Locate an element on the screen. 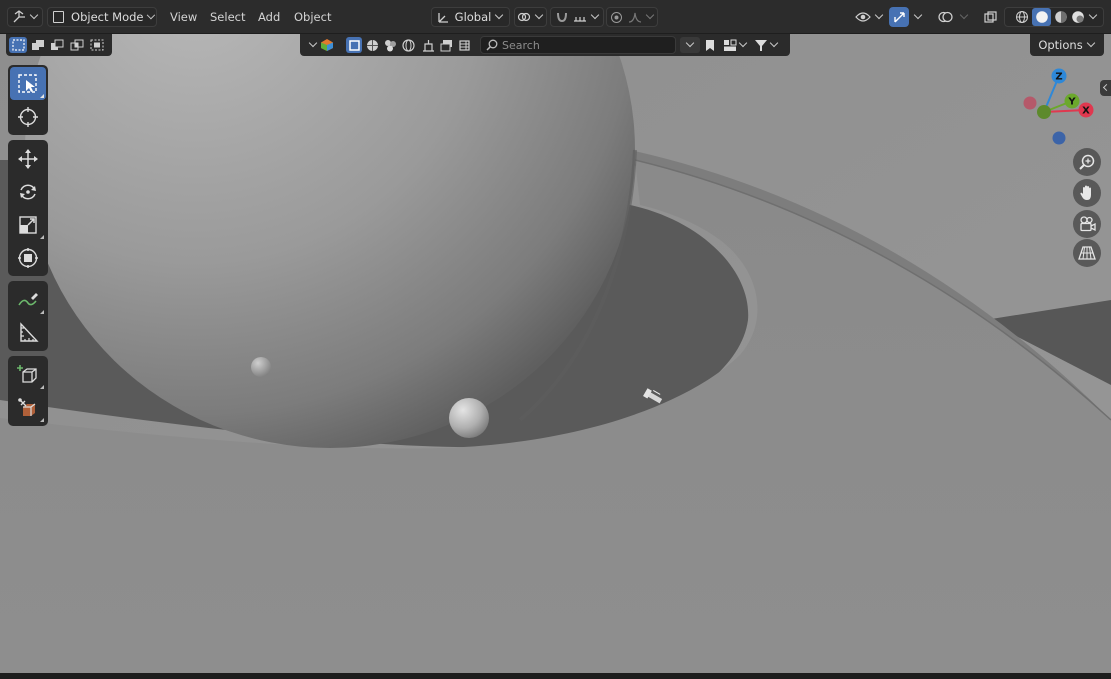  tool-annotate is located at coordinates (28, 299).